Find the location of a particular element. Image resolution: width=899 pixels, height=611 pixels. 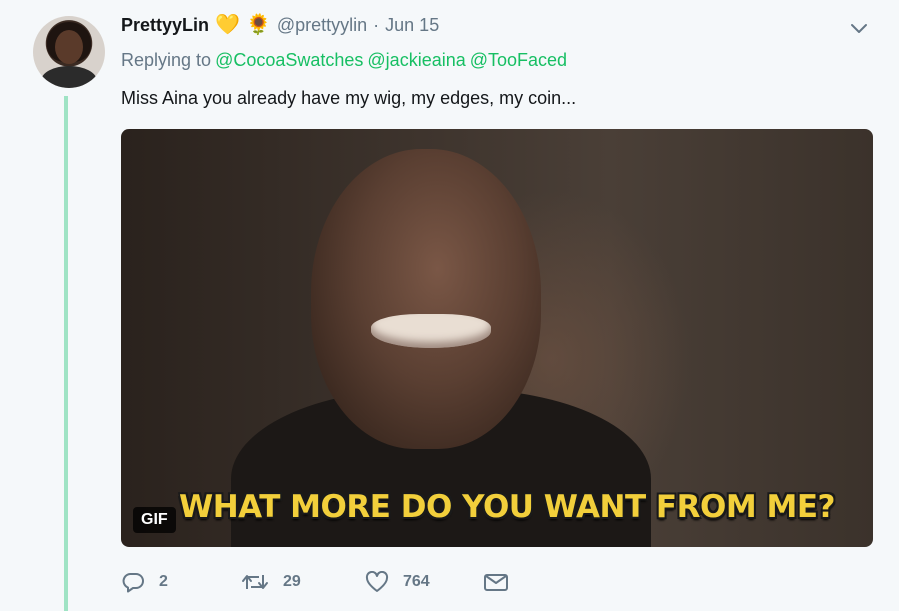

mention-link: @CocoaSwatches is located at coordinates (289, 60).